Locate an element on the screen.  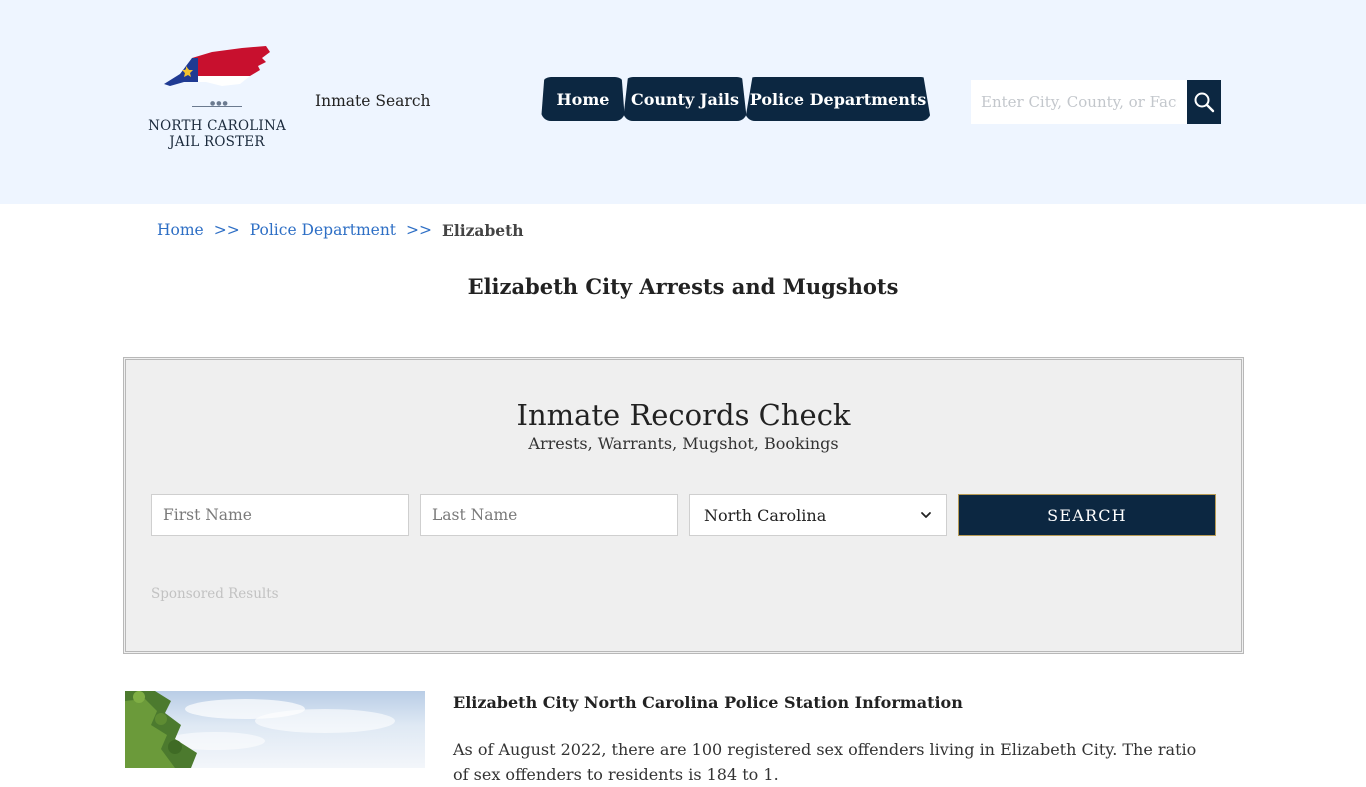
breadcrumb-current: Elizabeth is located at coordinates (483, 230).